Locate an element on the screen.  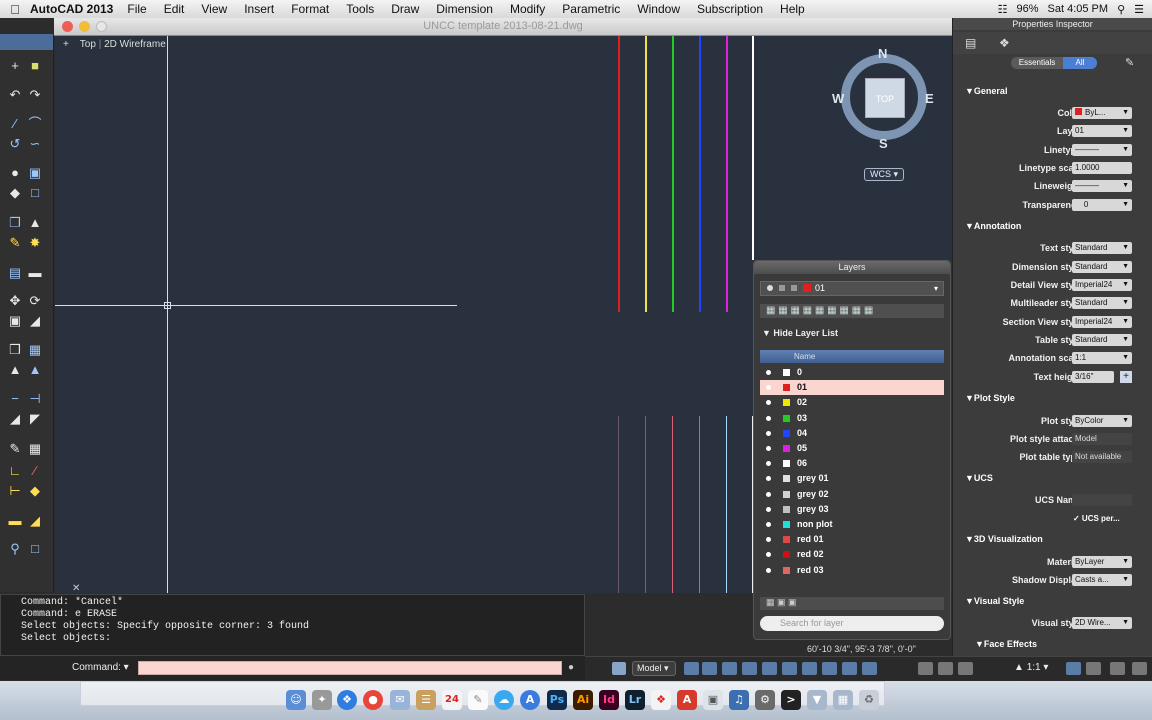
photoshop-icon: Ps is located at coordinates (557, 700).